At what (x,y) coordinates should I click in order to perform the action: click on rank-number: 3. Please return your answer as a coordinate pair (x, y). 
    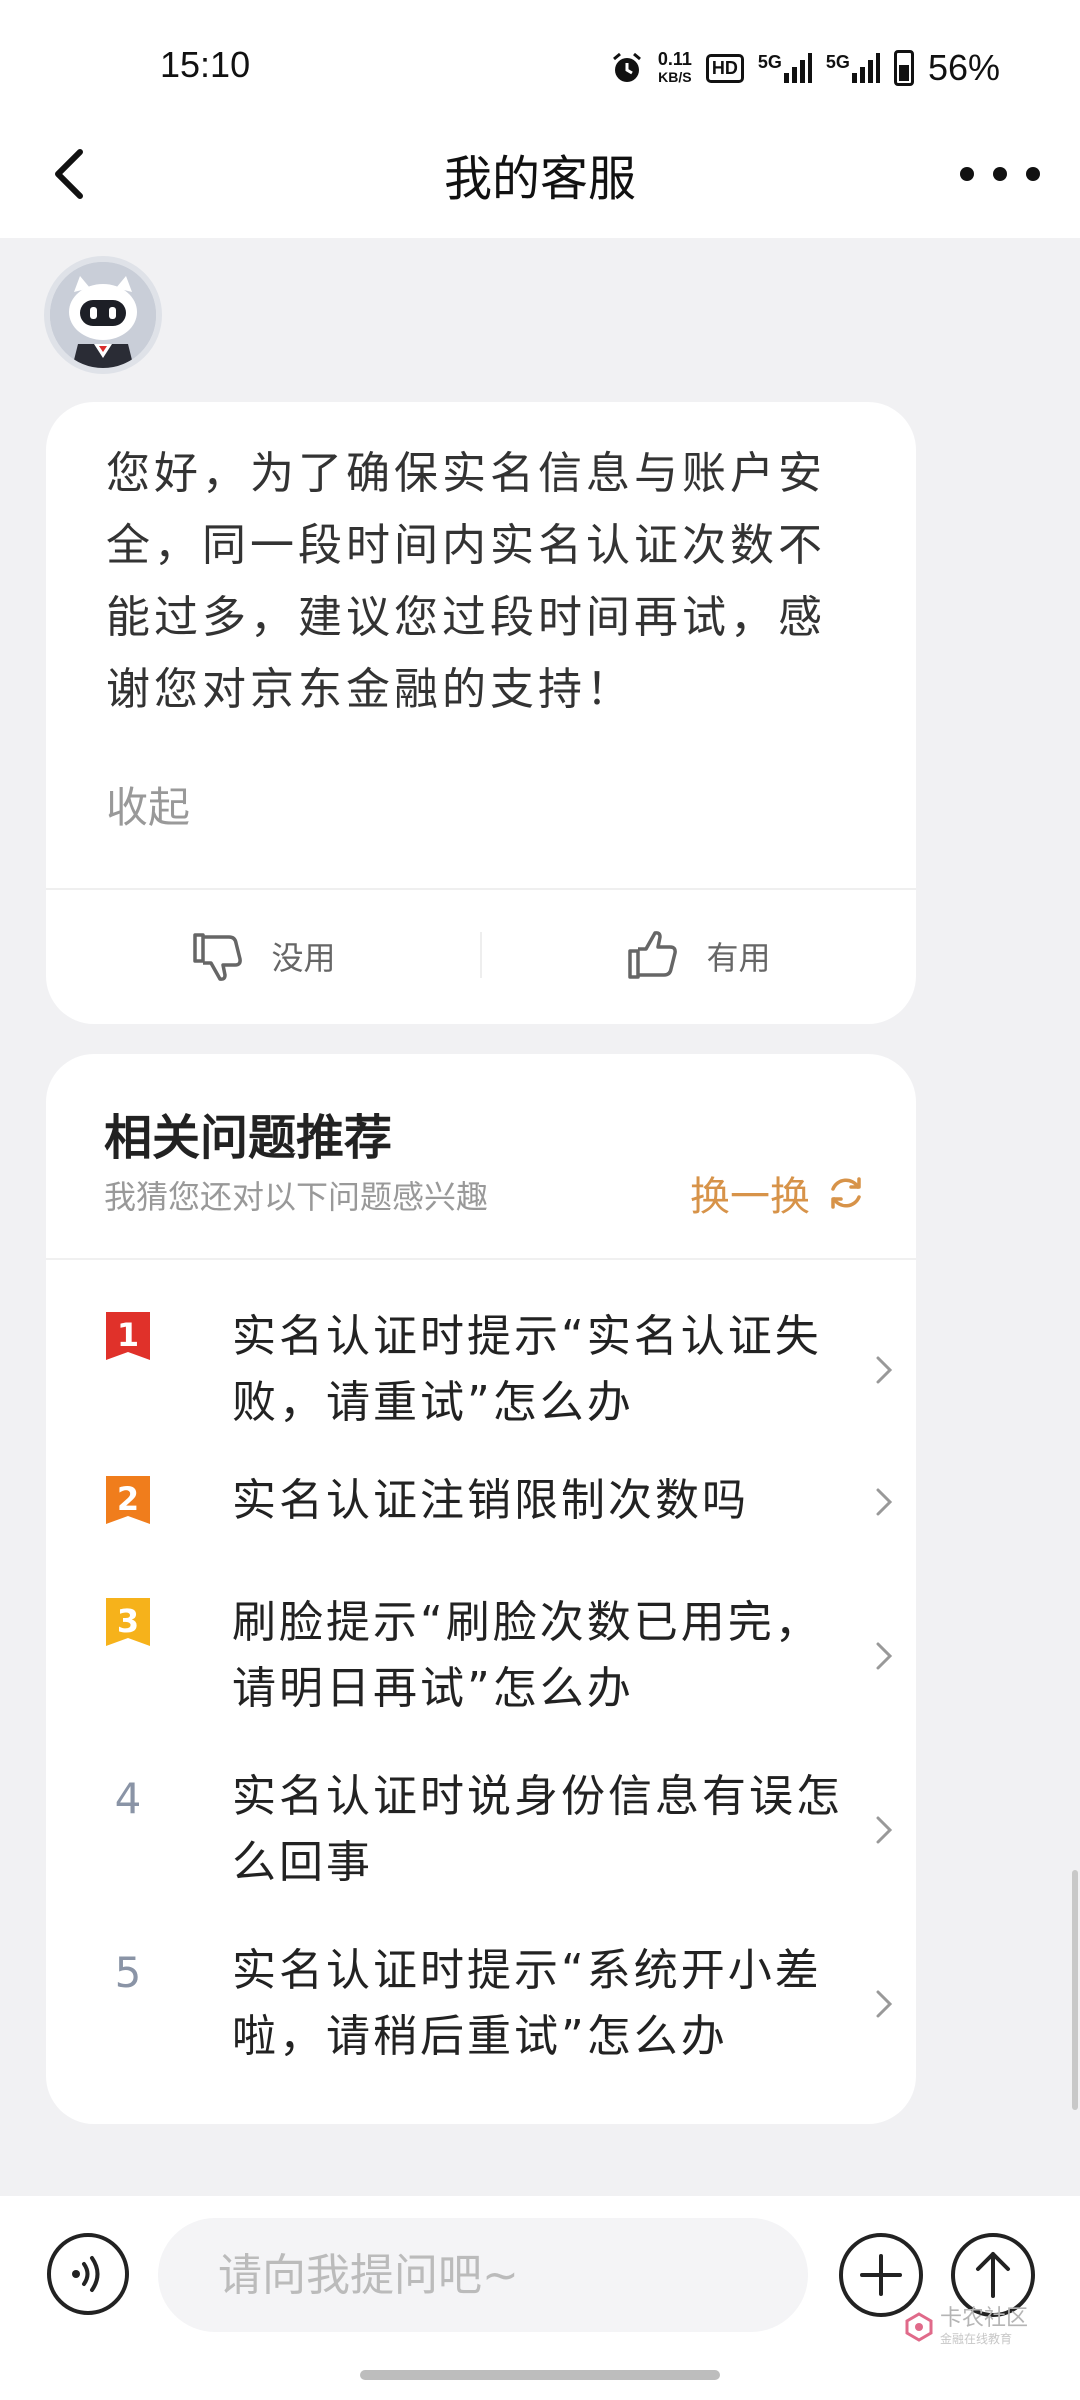
    Looking at the image, I should click on (128, 1621).